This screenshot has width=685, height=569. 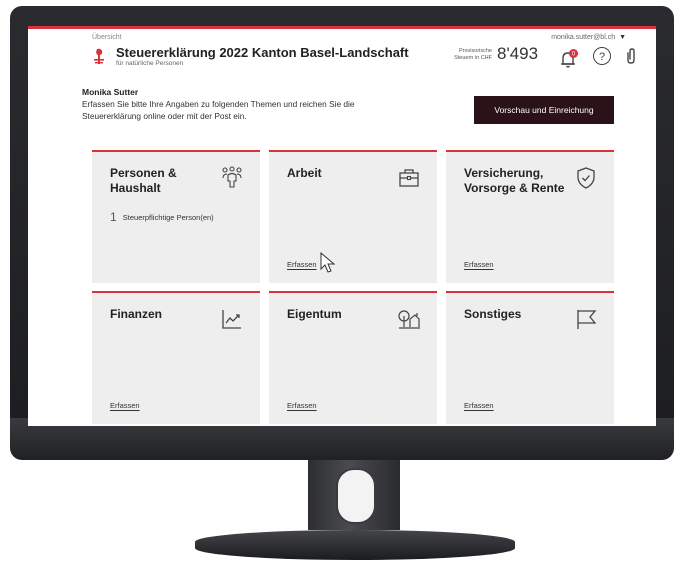 What do you see at coordinates (136, 314) in the screenshot?
I see `card-title: Finanzen` at bounding box center [136, 314].